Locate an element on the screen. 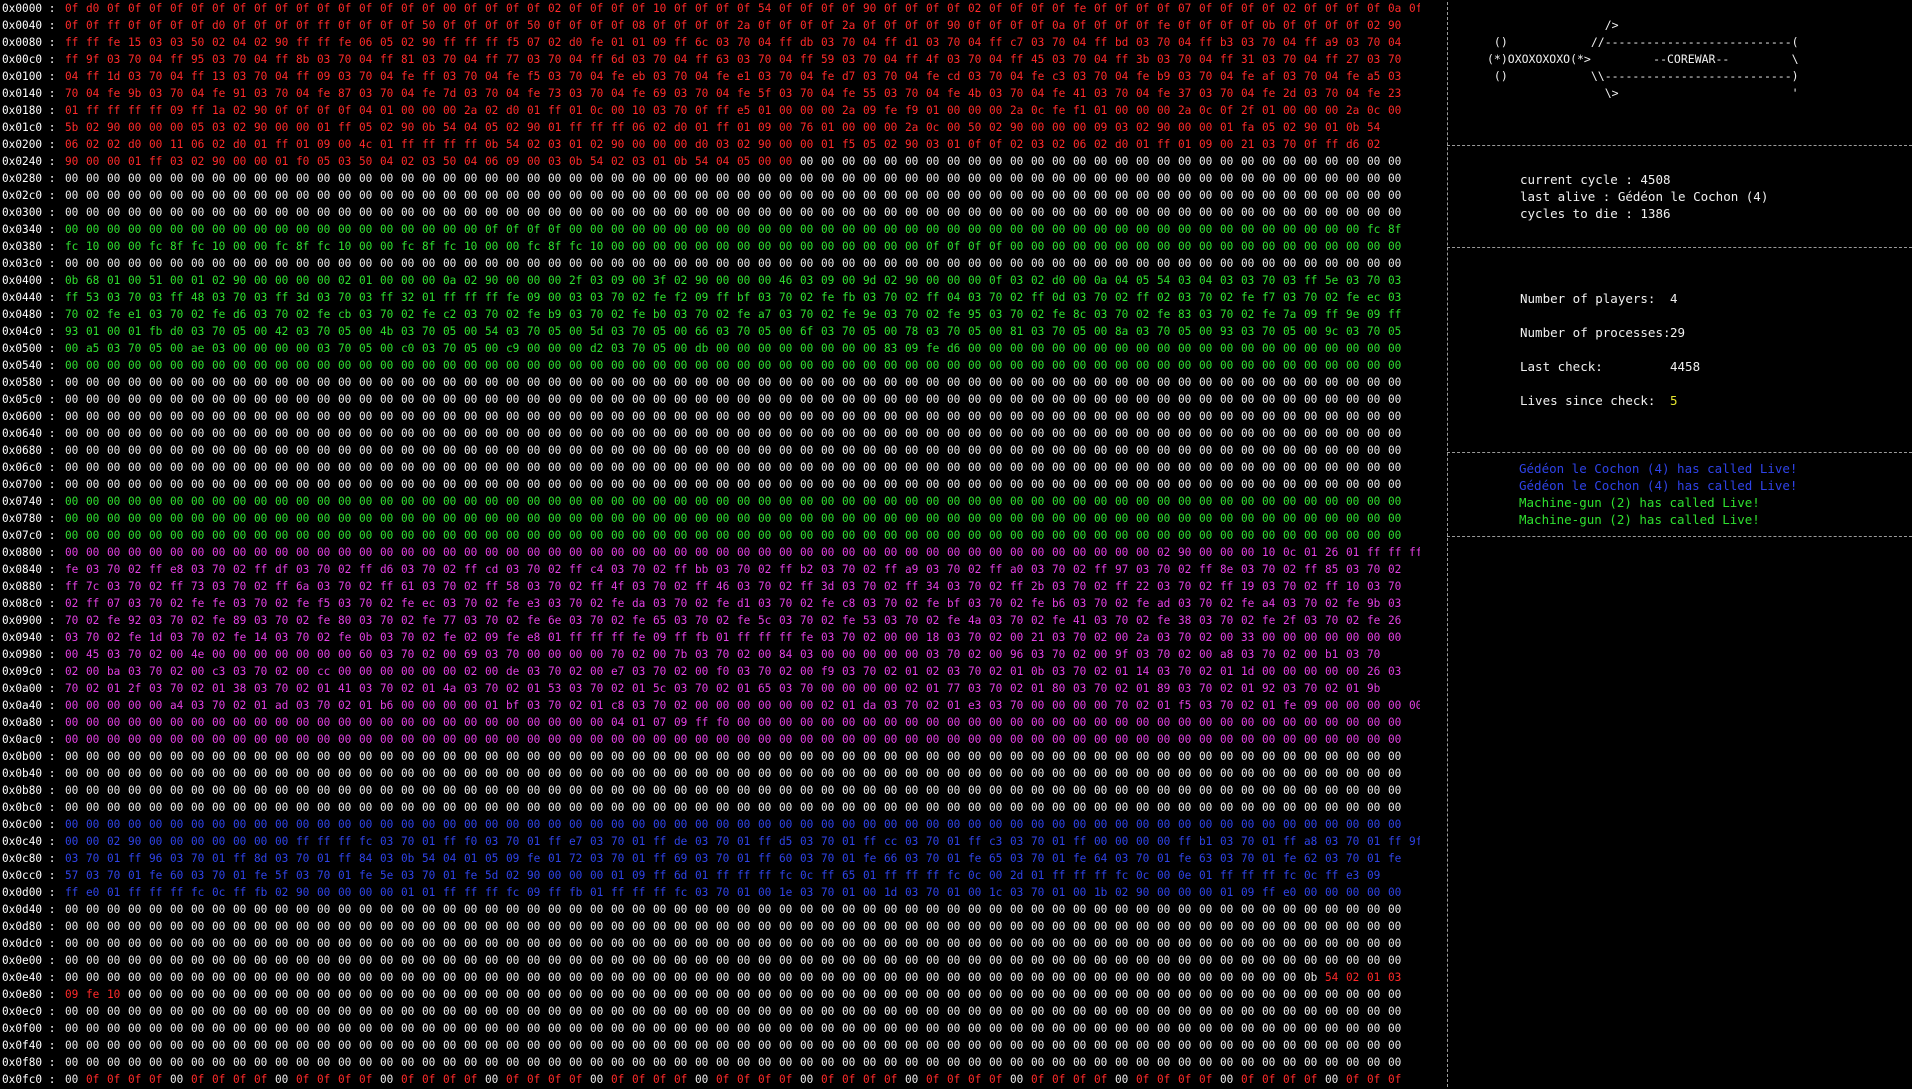 Image resolution: width=1912 pixels, height=1089 pixels. memory-byte: d0 is located at coordinates (1059, 280).